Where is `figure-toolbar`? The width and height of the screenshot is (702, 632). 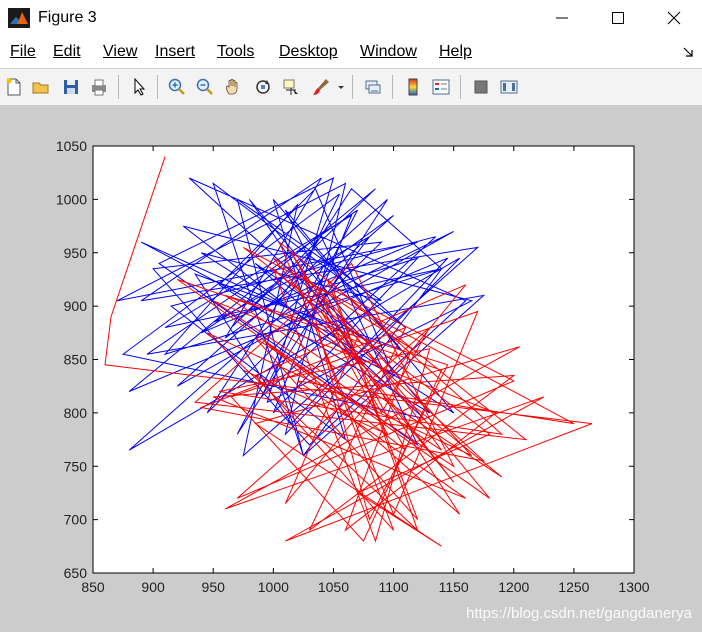
figure-toolbar is located at coordinates (351, 87).